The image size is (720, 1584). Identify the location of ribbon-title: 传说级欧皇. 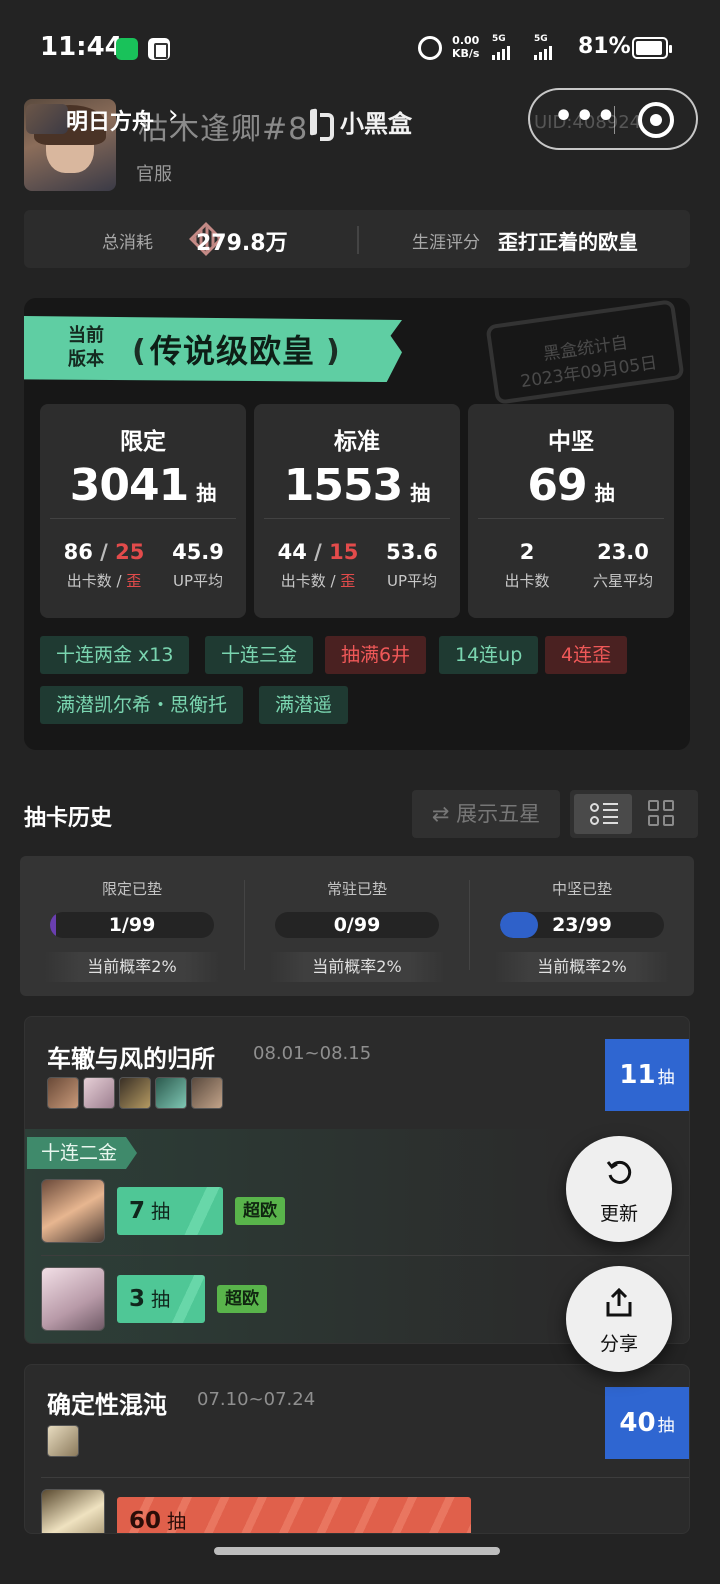
(233, 351).